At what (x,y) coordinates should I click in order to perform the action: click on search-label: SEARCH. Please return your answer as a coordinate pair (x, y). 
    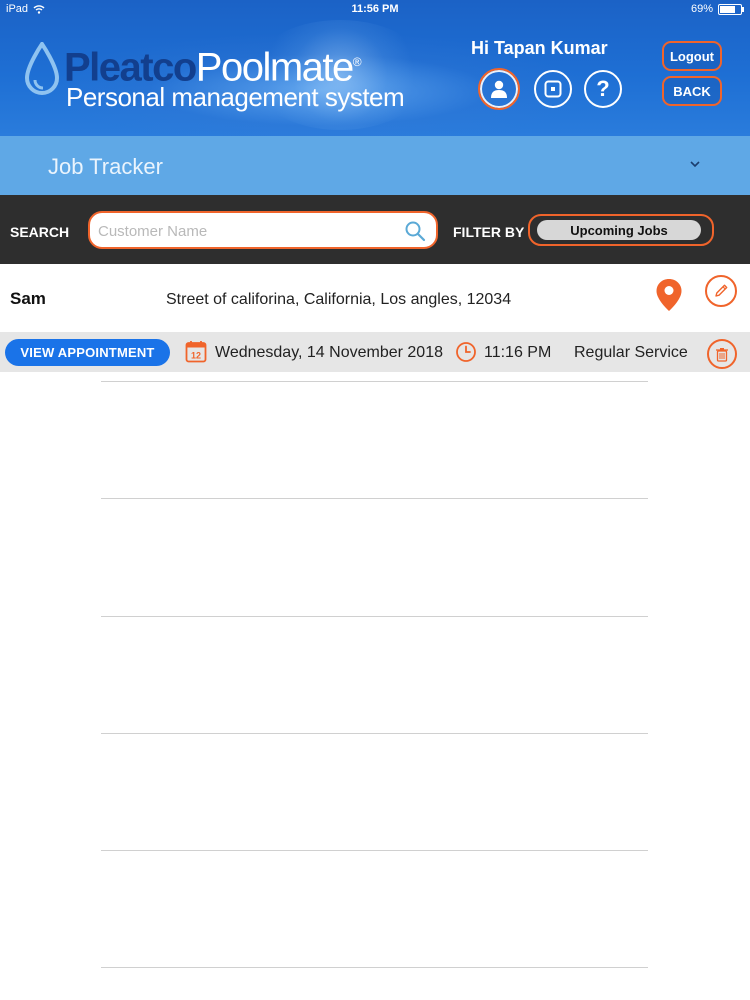
    Looking at the image, I should click on (40, 232).